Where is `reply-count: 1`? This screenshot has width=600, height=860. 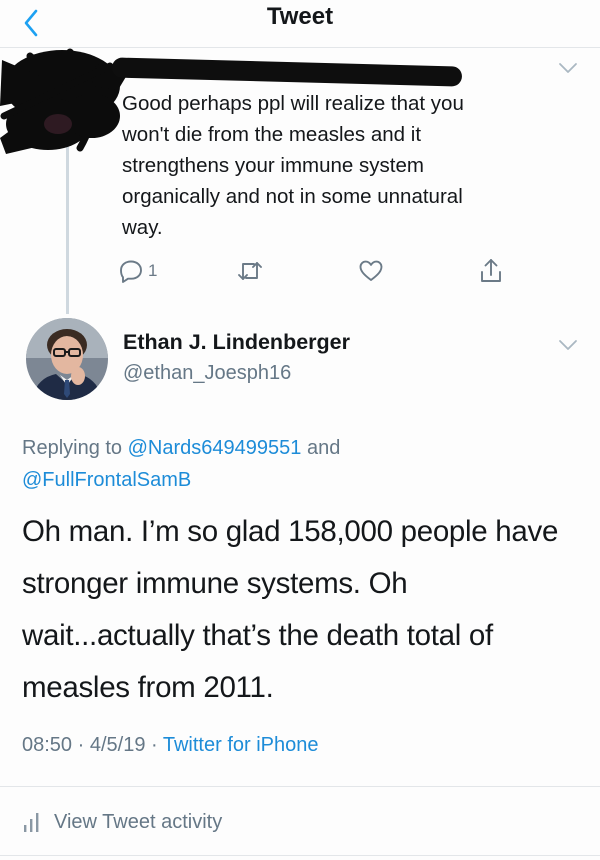
reply-count: 1 is located at coordinates (153, 270).